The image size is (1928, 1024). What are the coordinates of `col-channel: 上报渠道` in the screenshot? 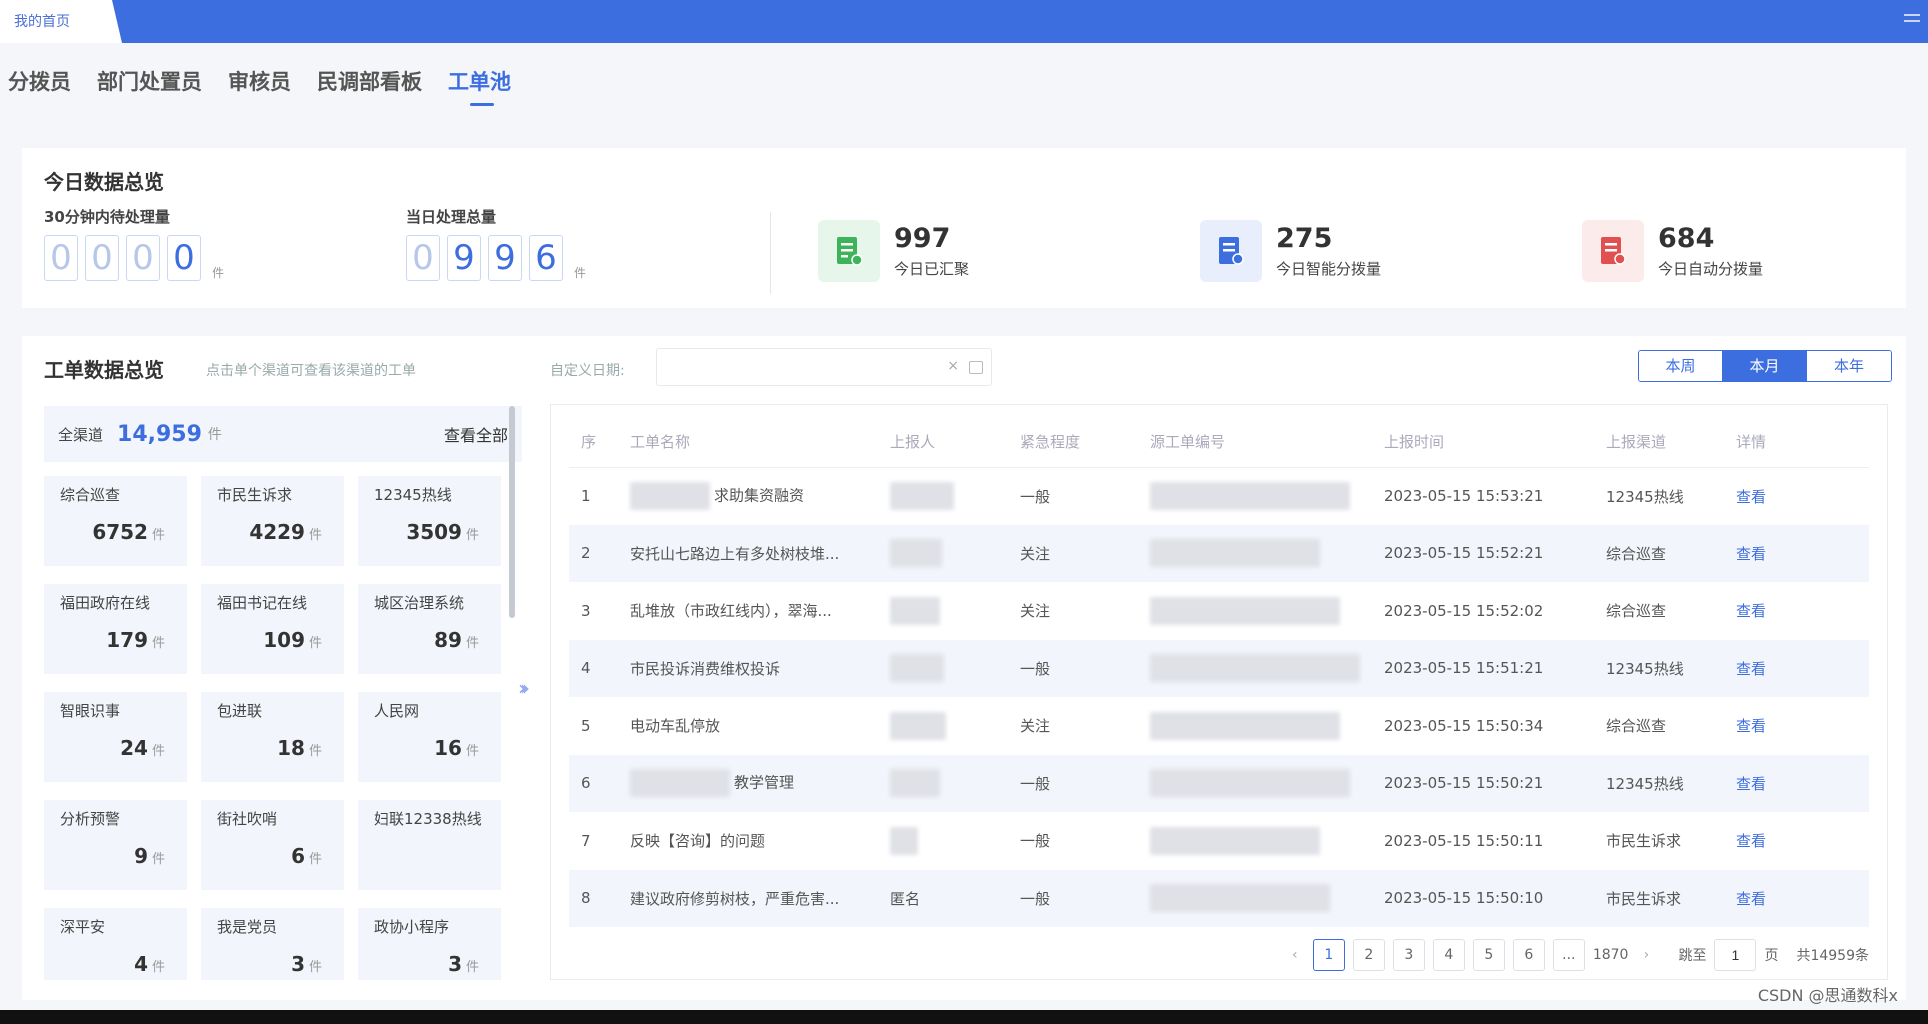 It's located at (1670, 442).